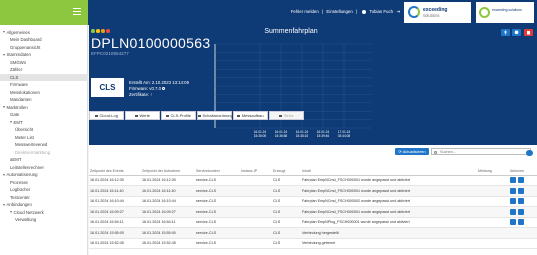  I want to click on sidebar-item-label: Cloud Netzwerk, so click(28, 212).